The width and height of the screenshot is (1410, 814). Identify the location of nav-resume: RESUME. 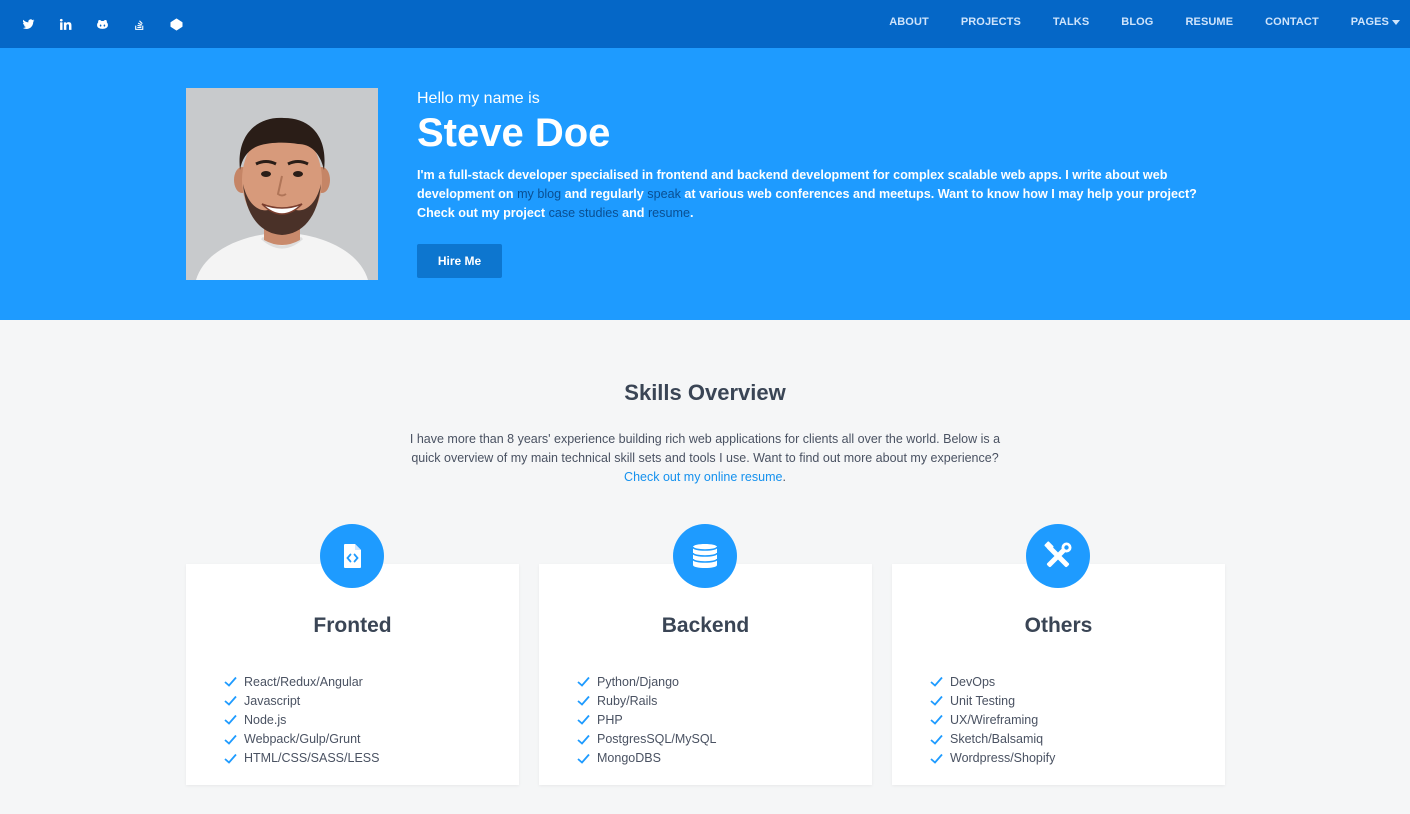
(1209, 22).